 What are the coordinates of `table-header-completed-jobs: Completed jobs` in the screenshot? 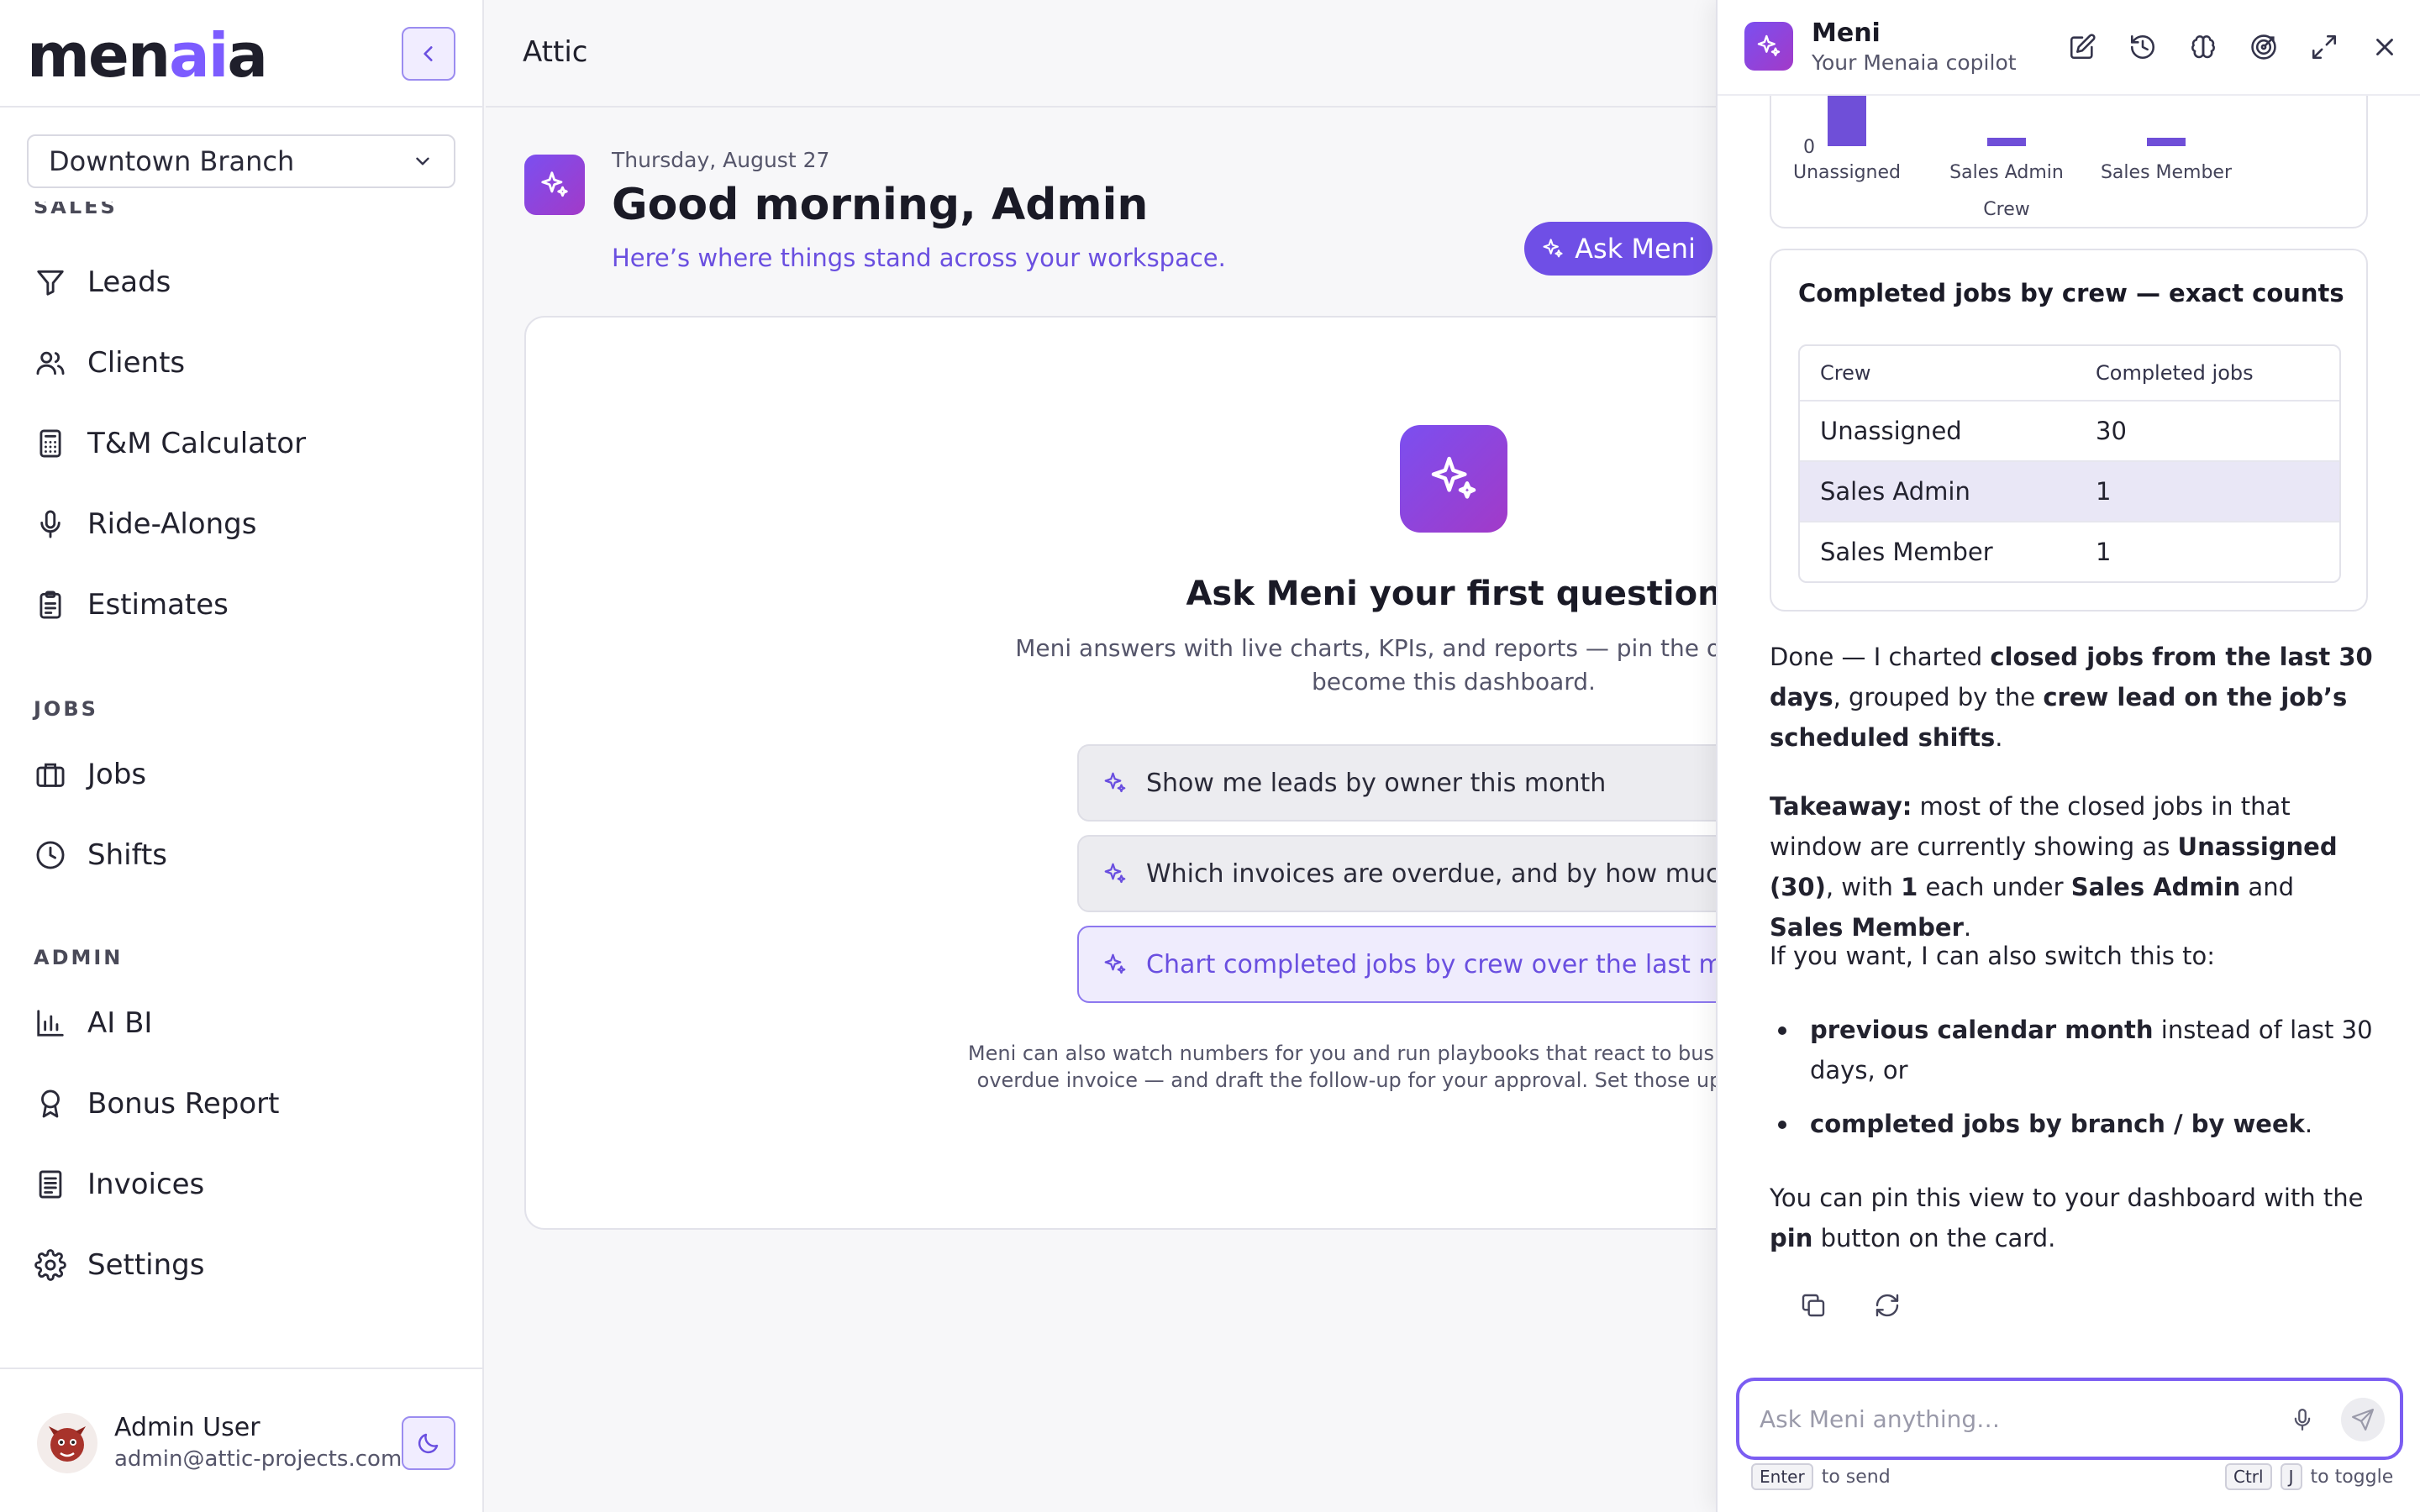 It's located at (2175, 373).